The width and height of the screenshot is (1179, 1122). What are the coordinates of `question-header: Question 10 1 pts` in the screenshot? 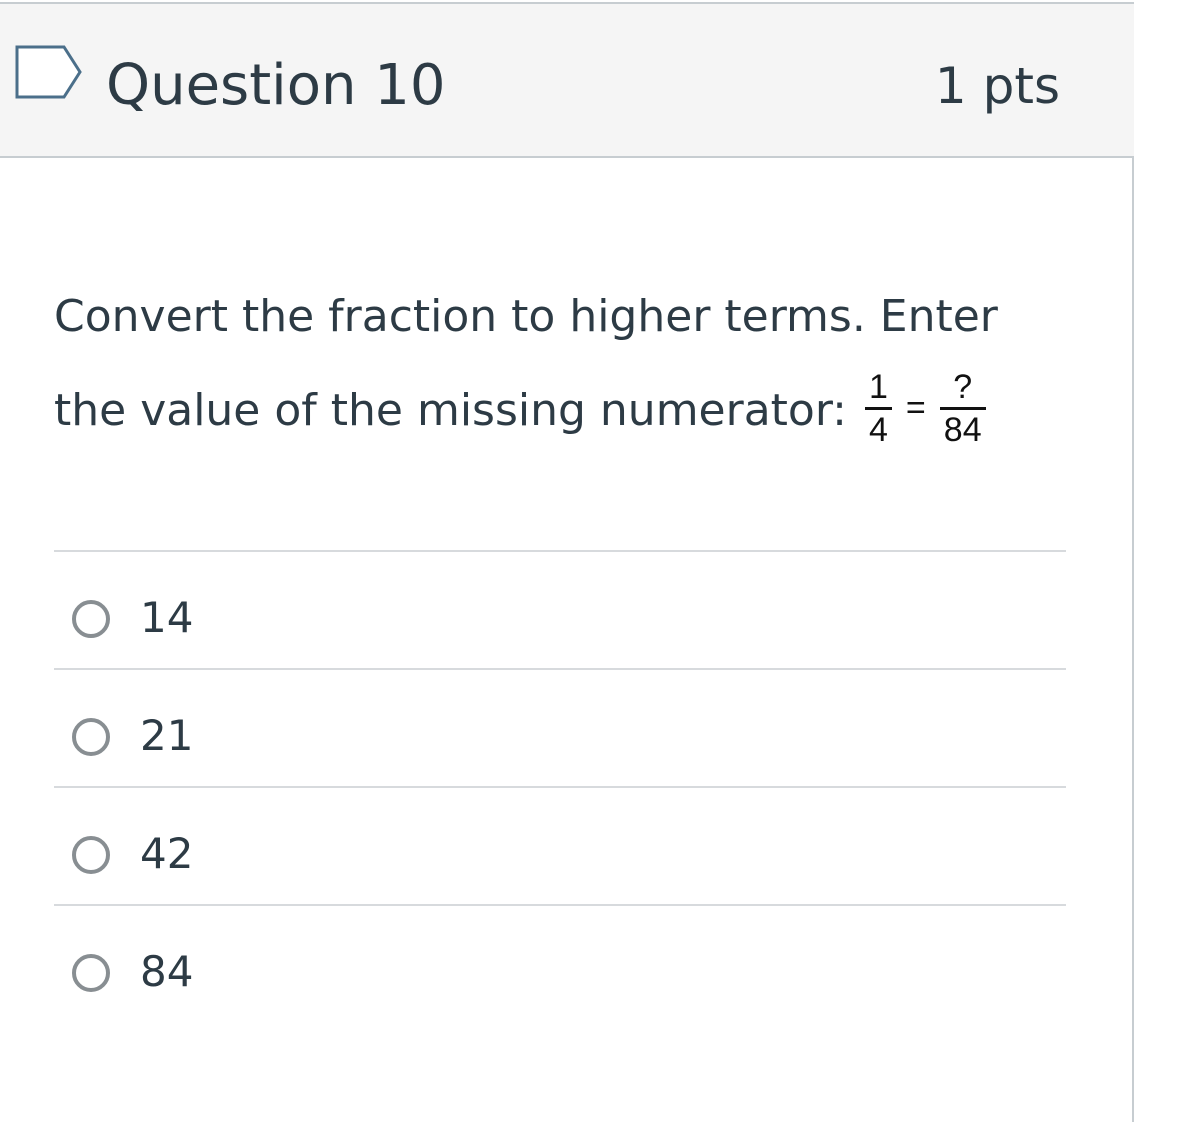 It's located at (567, 81).